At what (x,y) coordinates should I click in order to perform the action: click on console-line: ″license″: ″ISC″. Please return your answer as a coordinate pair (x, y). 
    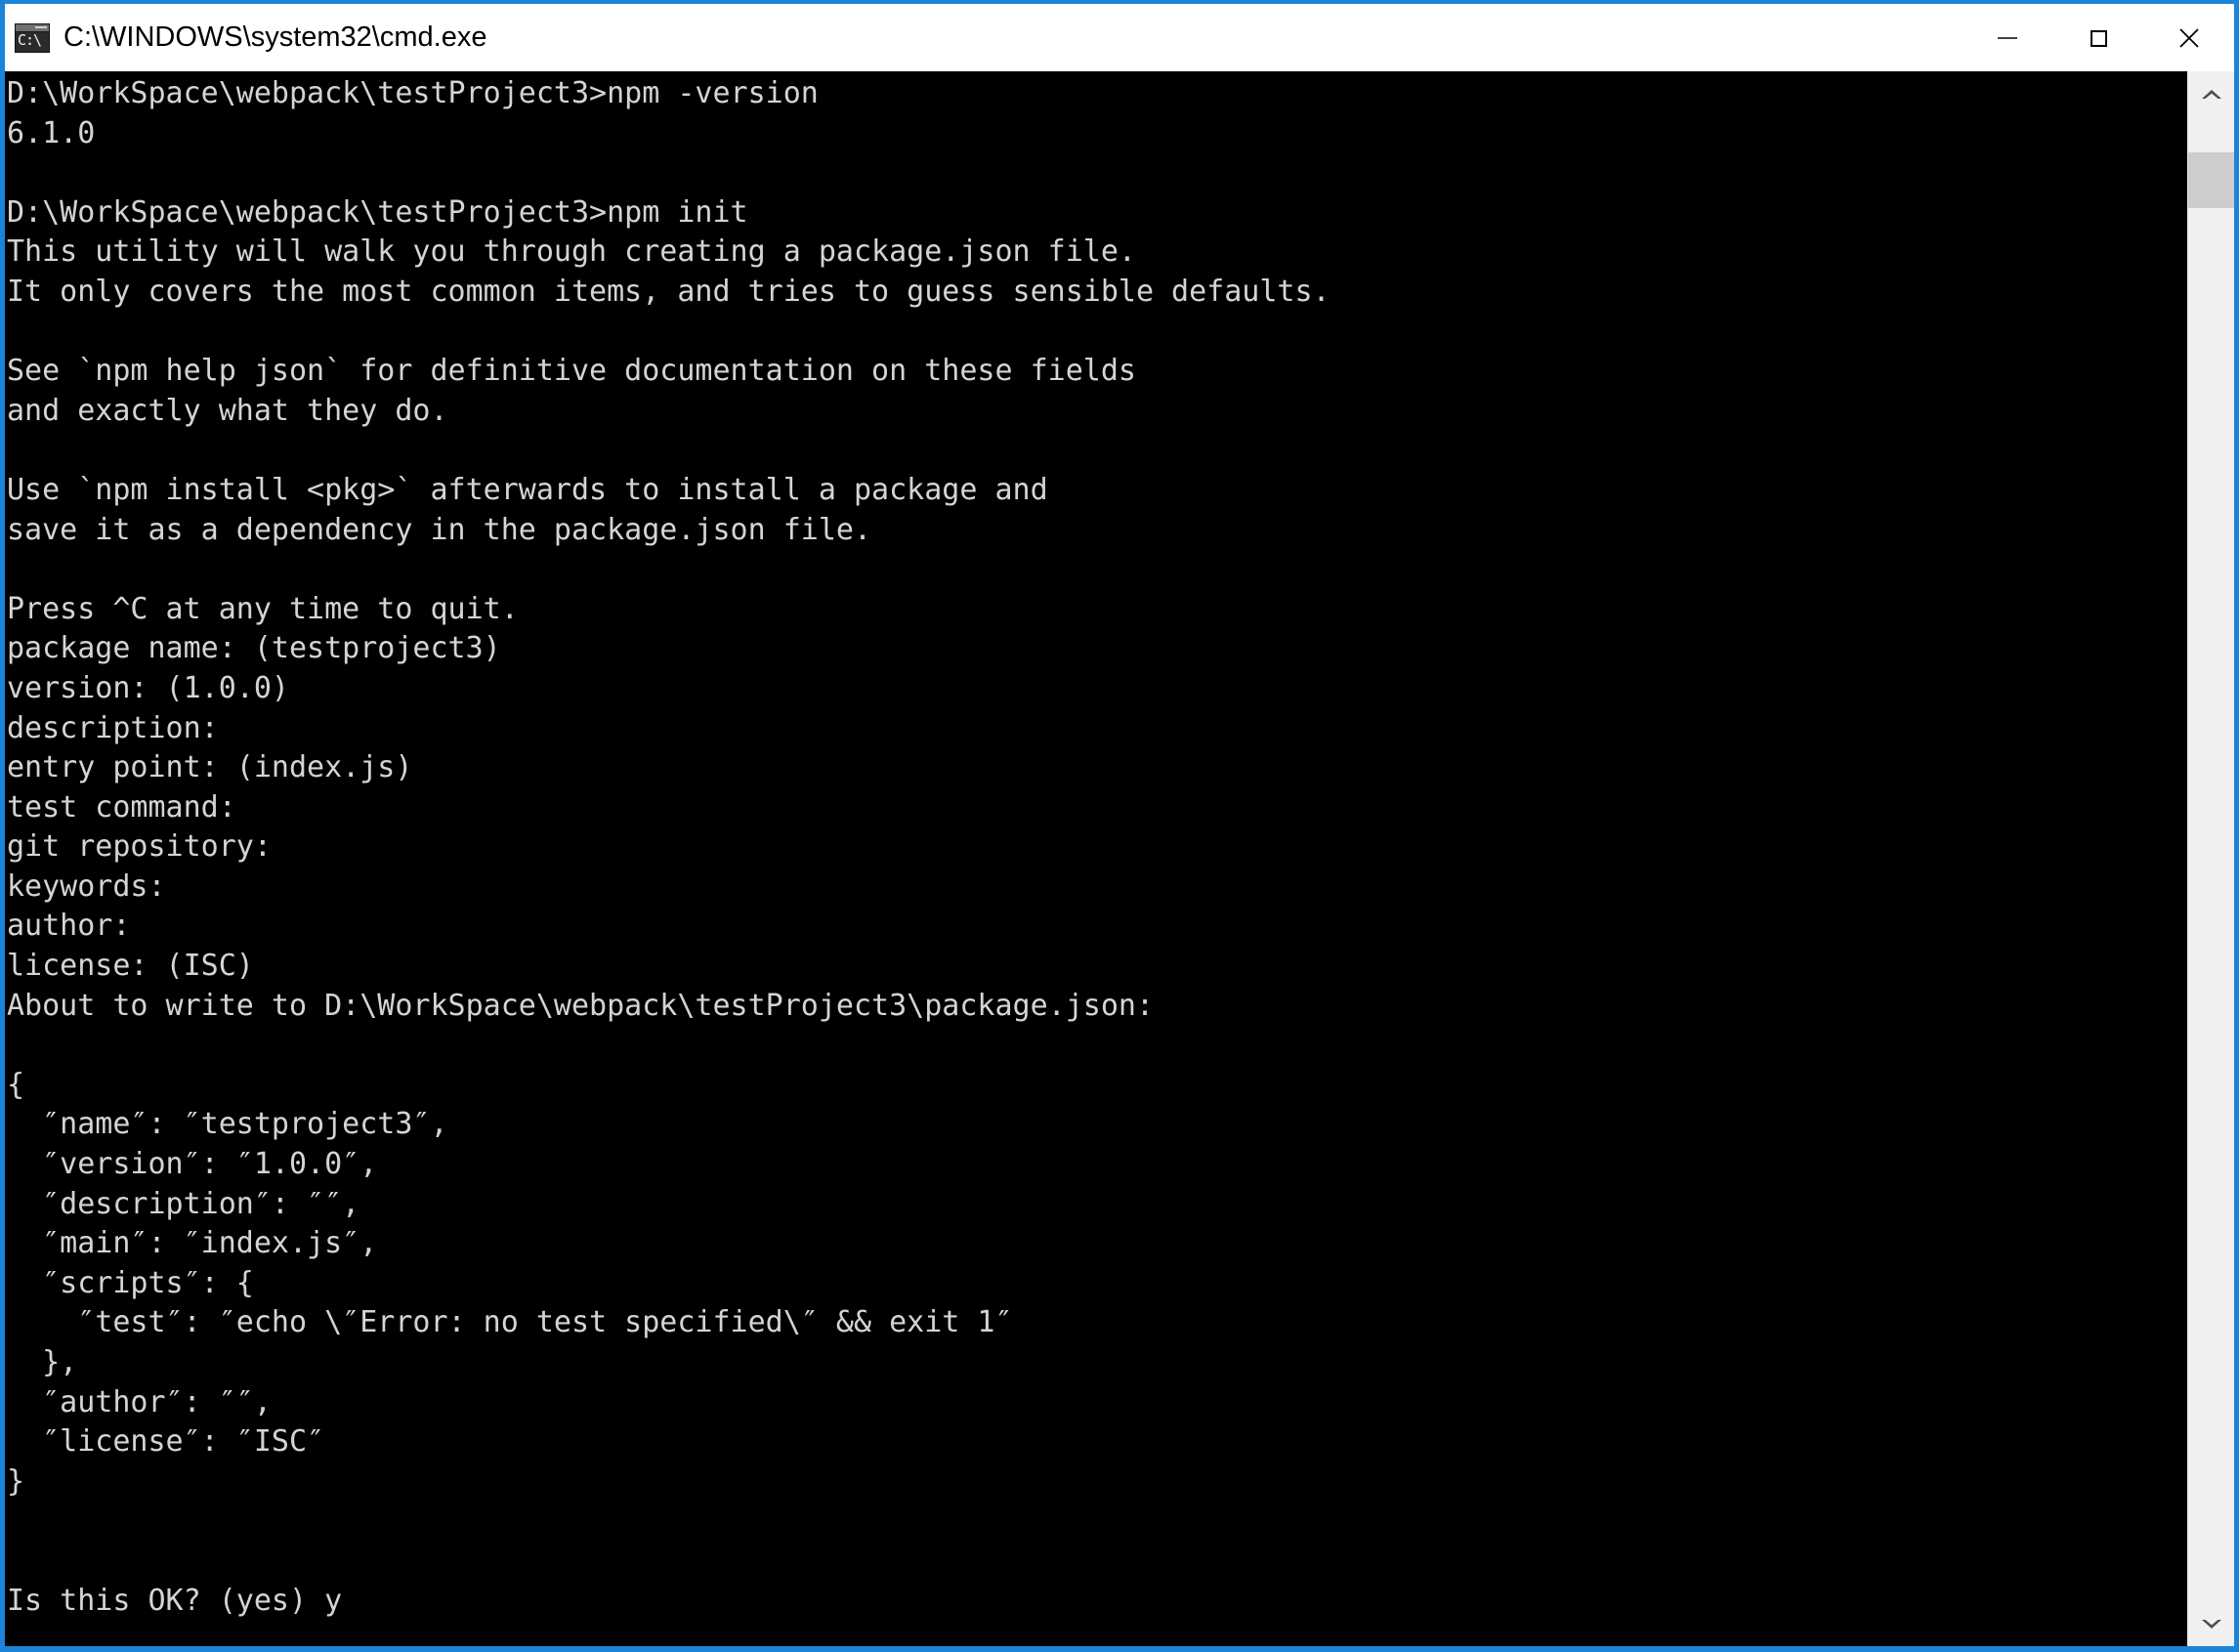
    Looking at the image, I should click on (166, 1442).